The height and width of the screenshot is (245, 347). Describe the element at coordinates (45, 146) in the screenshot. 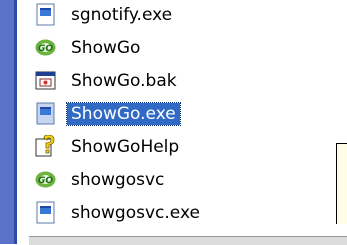

I see `help-file-icon` at that location.